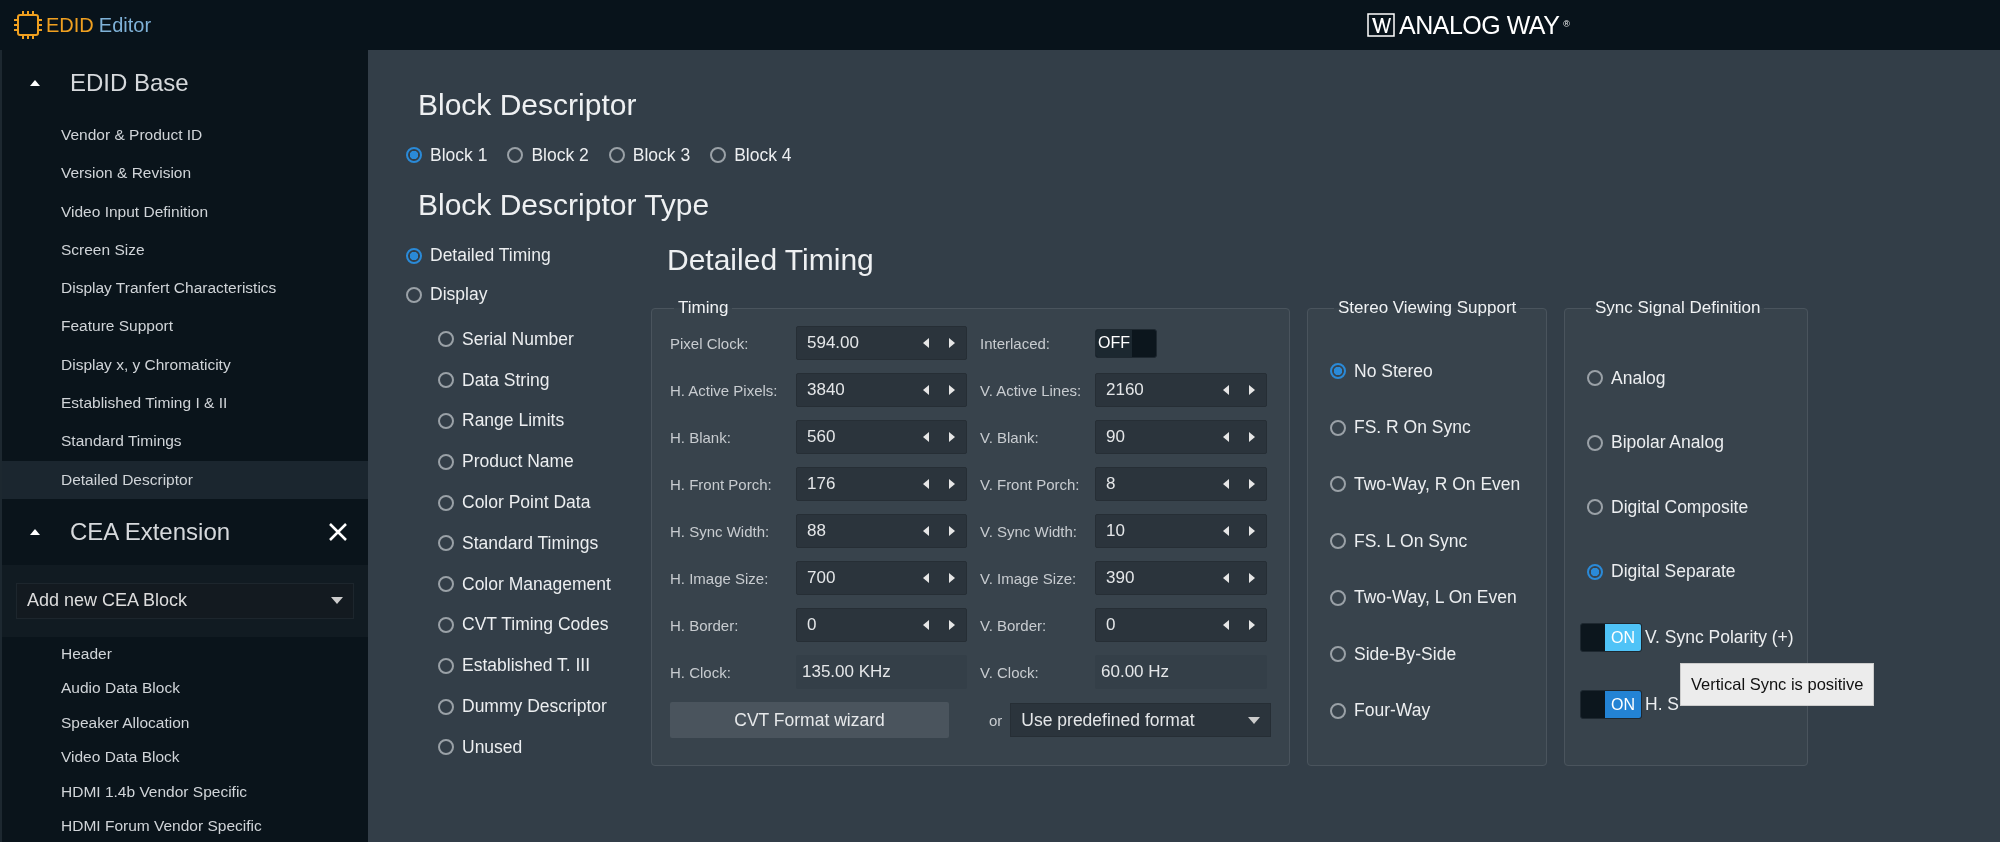 This screenshot has height=842, width=2000. I want to click on radio-label: Range Limits, so click(513, 421).